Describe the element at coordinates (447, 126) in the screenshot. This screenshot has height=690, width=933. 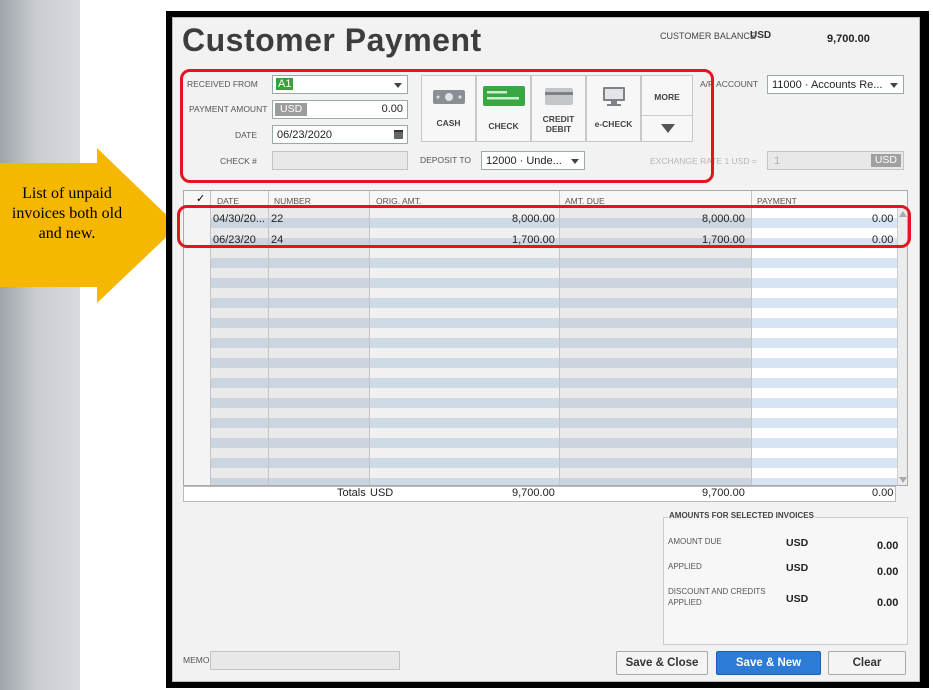
I see `highlight-form-section` at that location.